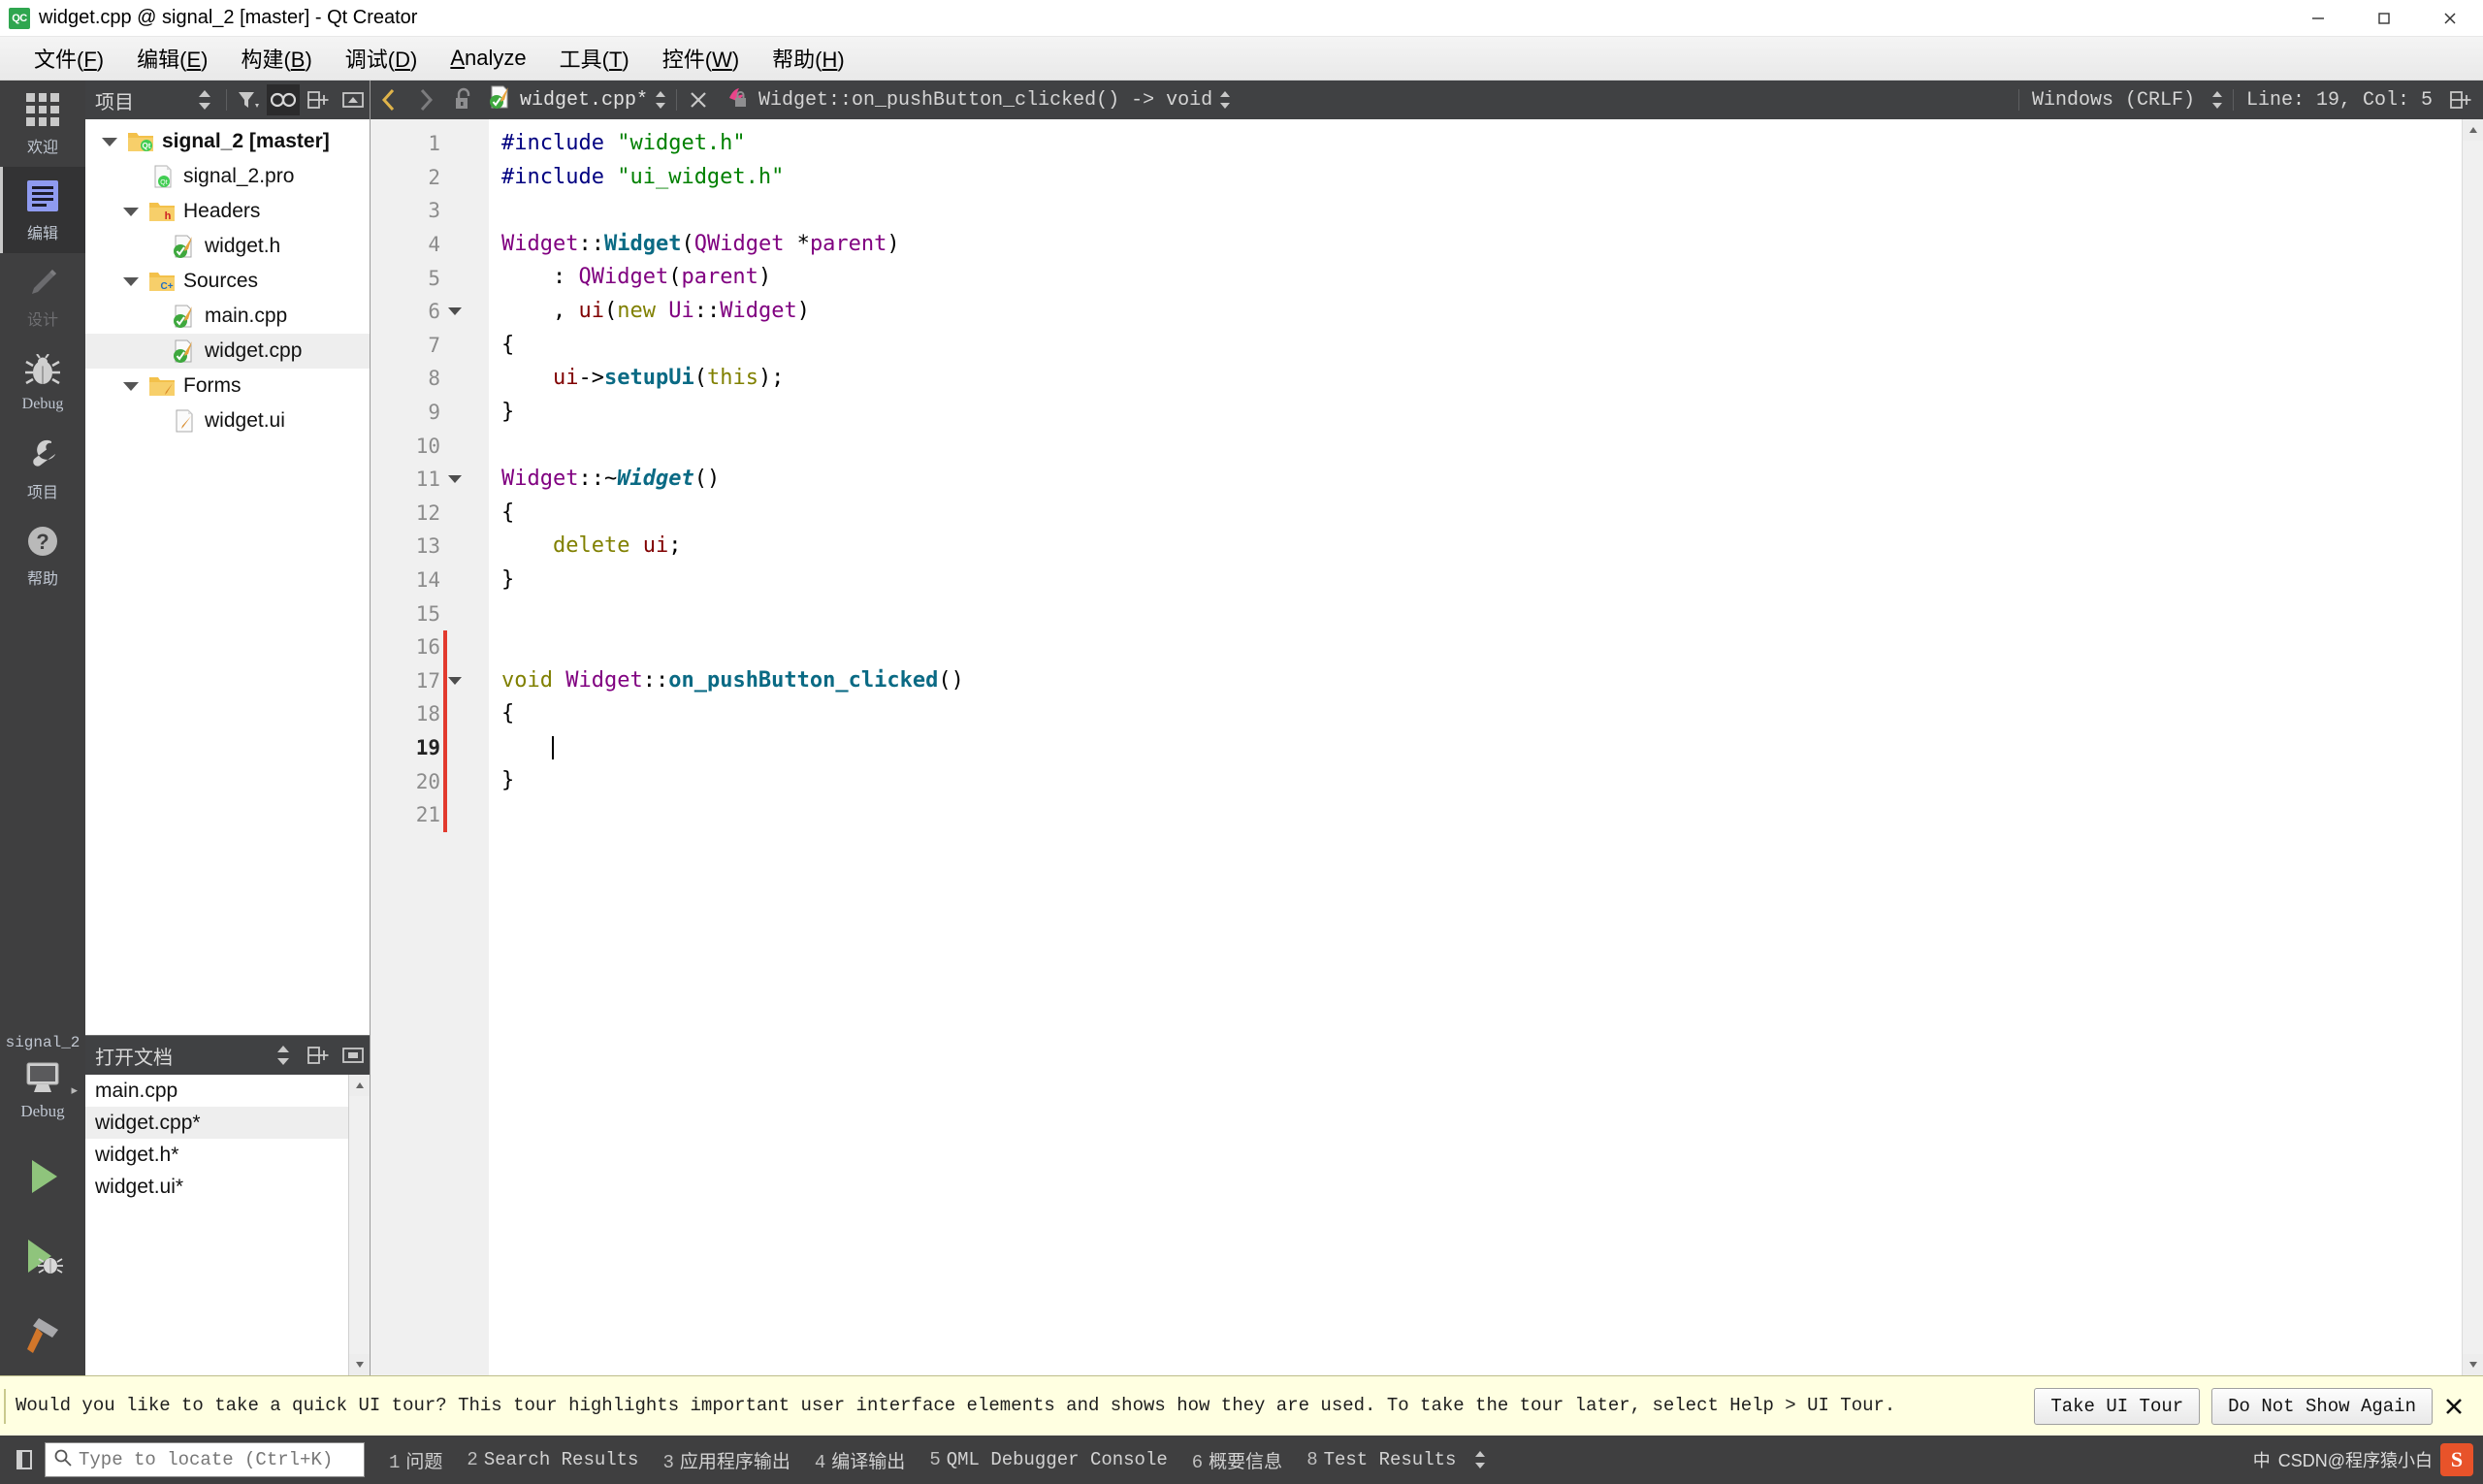 The height and width of the screenshot is (1484, 2483). Describe the element at coordinates (430, 446) in the screenshot. I see `gutter-line: 10` at that location.